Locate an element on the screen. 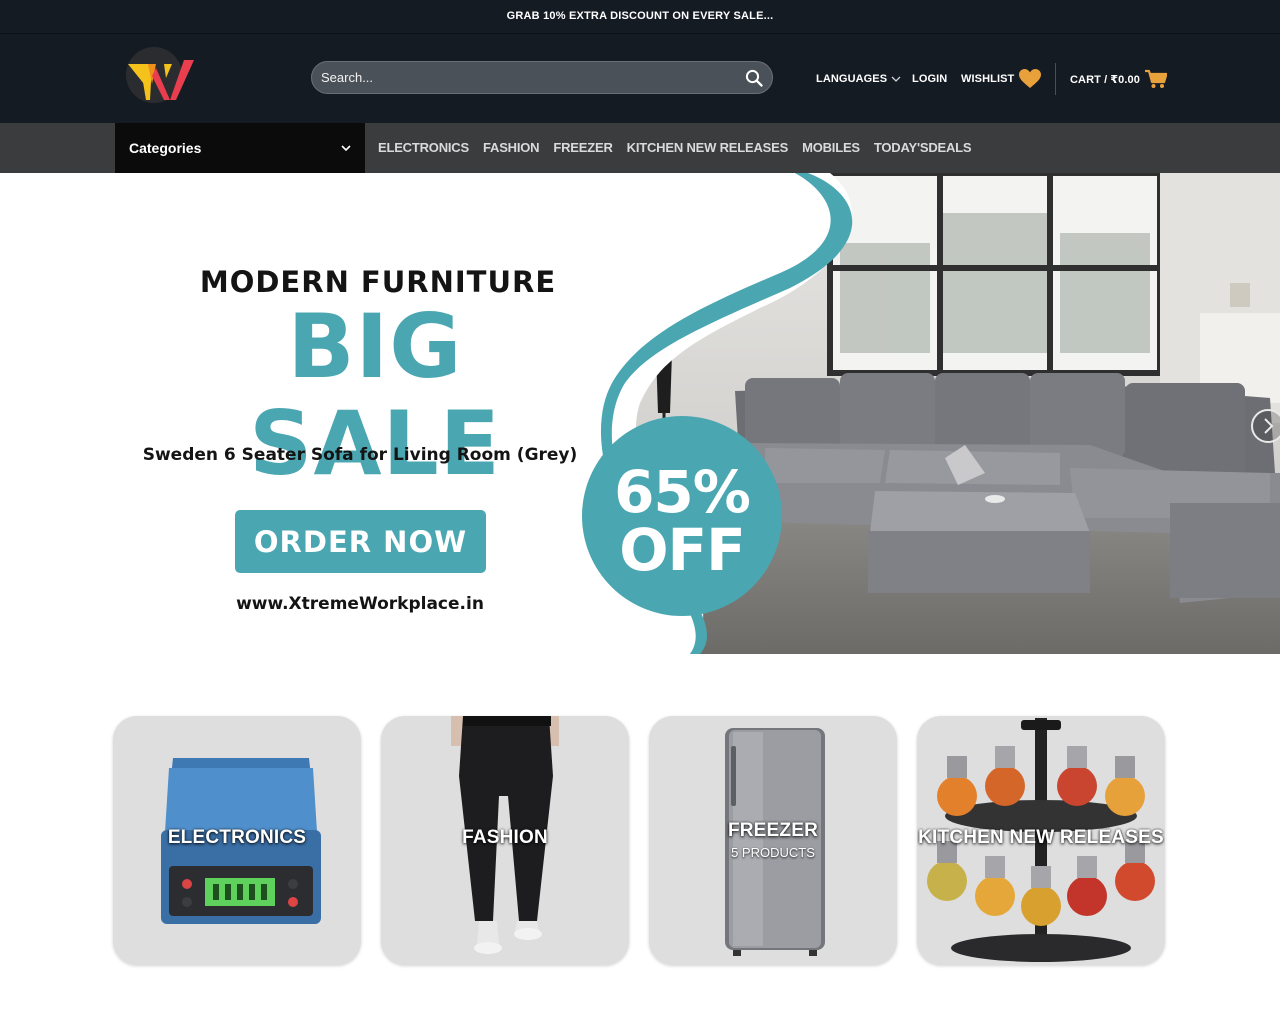  hero-url: www.XtremeWorkplace.in is located at coordinates (360, 604).